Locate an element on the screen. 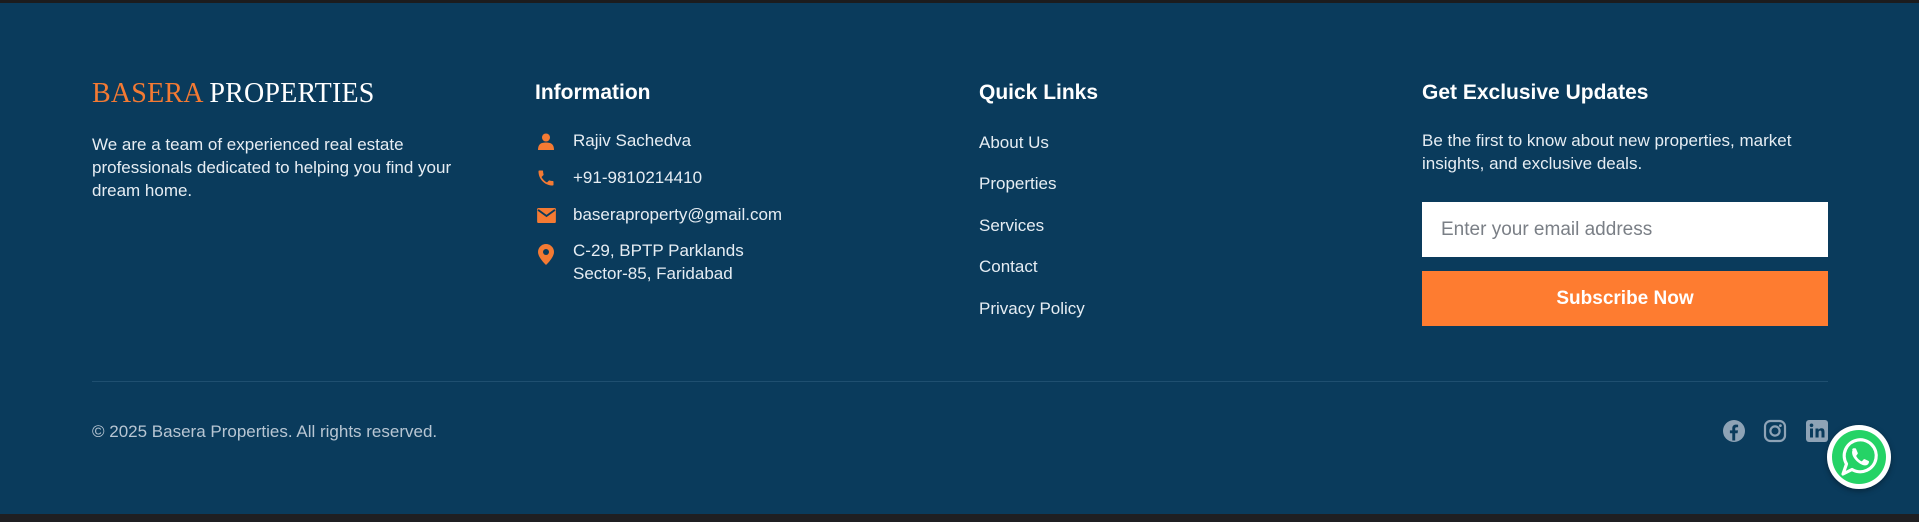 This screenshot has width=1919, height=522. info-contact-name: Rajiv Sachedva is located at coordinates (613, 140).